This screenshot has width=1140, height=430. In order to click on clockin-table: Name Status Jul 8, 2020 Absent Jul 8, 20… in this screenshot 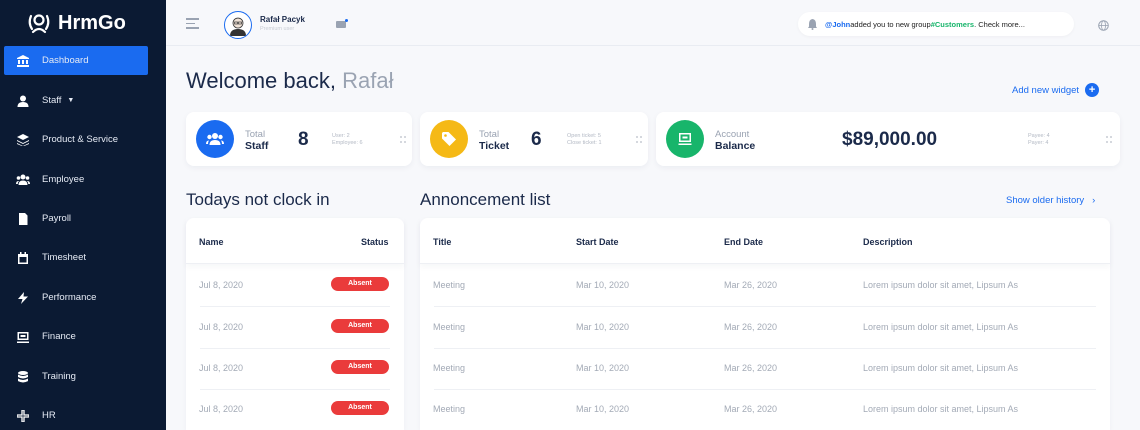, I will do `click(295, 324)`.